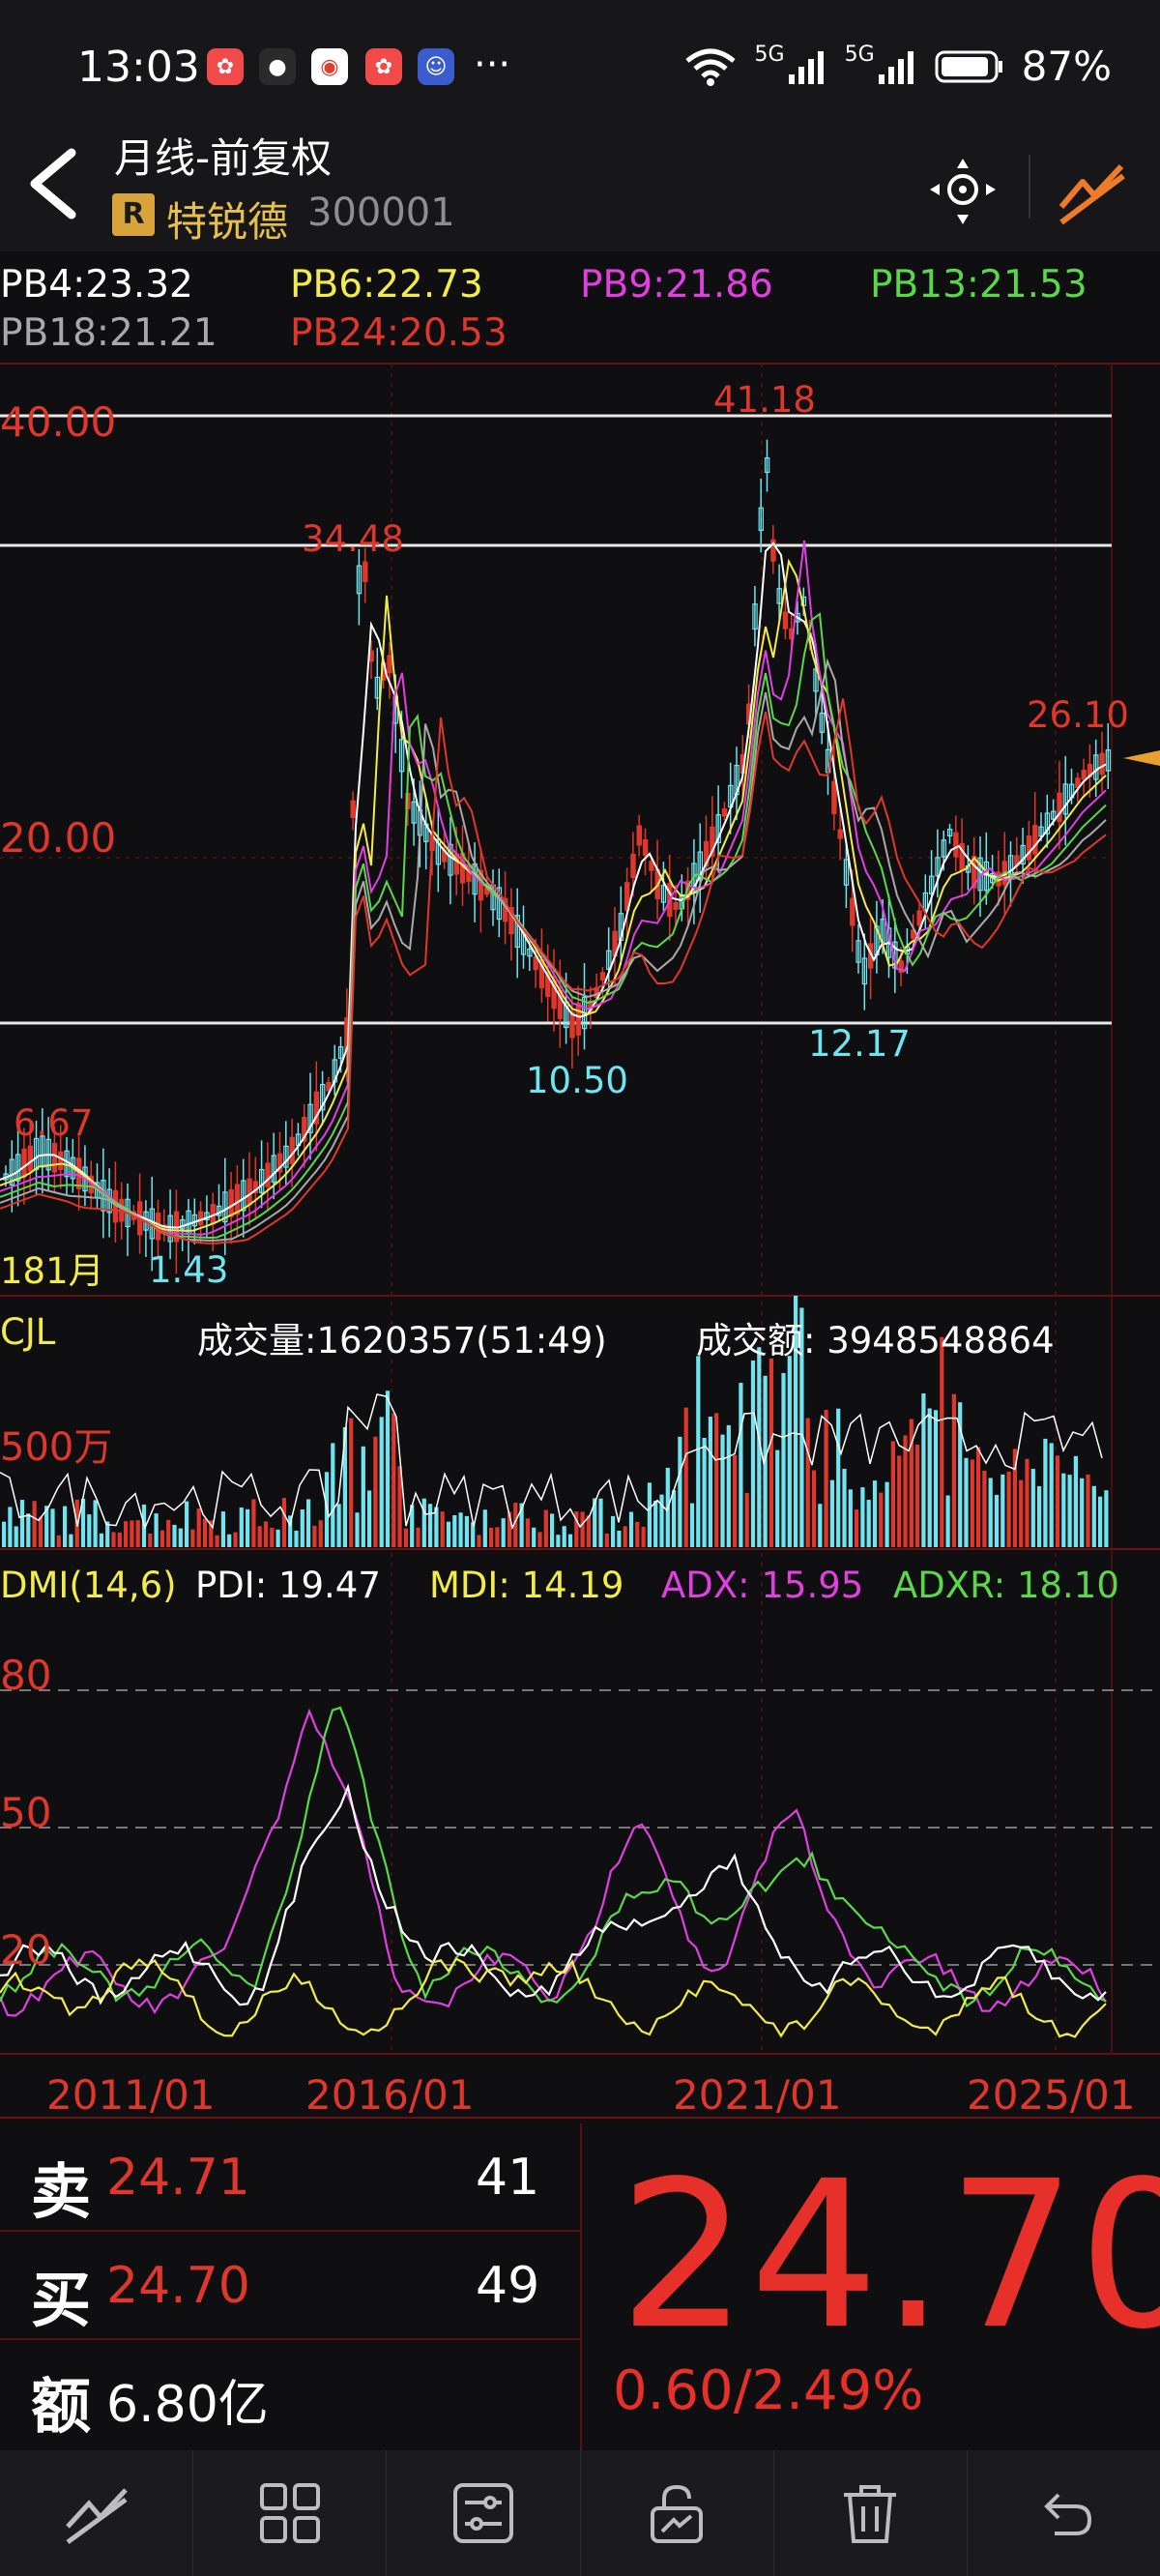 Image resolution: width=1160 pixels, height=2576 pixels. I want to click on nav-chart-button, so click(96, 2513).